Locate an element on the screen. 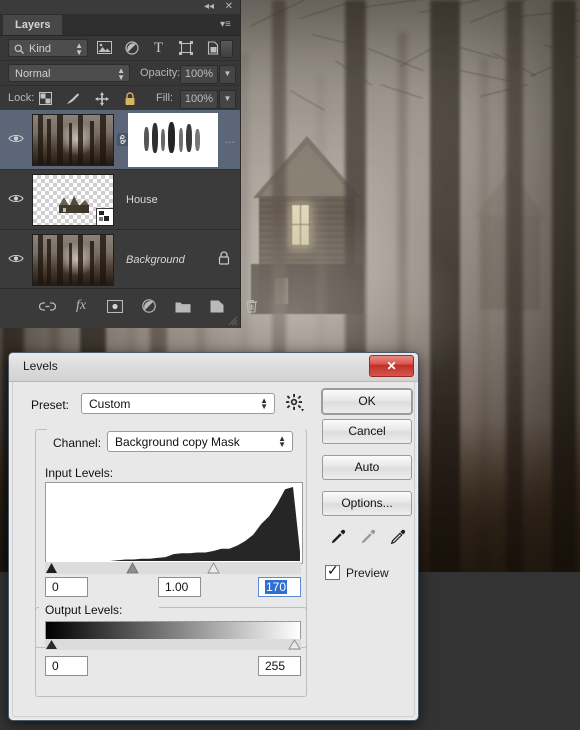  opacity-label: Opacity: is located at coordinates (160, 73).